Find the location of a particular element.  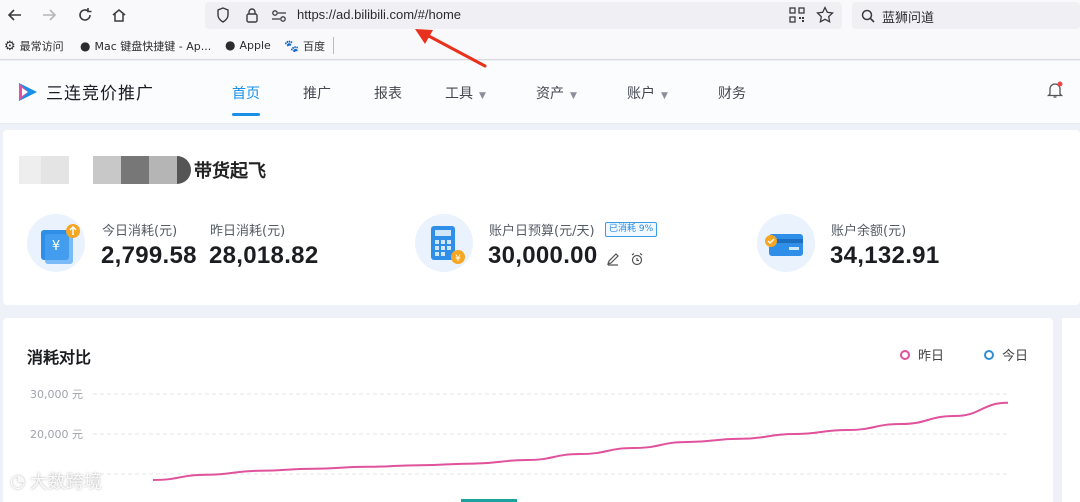

calculator-icon: ¥ is located at coordinates (444, 243).